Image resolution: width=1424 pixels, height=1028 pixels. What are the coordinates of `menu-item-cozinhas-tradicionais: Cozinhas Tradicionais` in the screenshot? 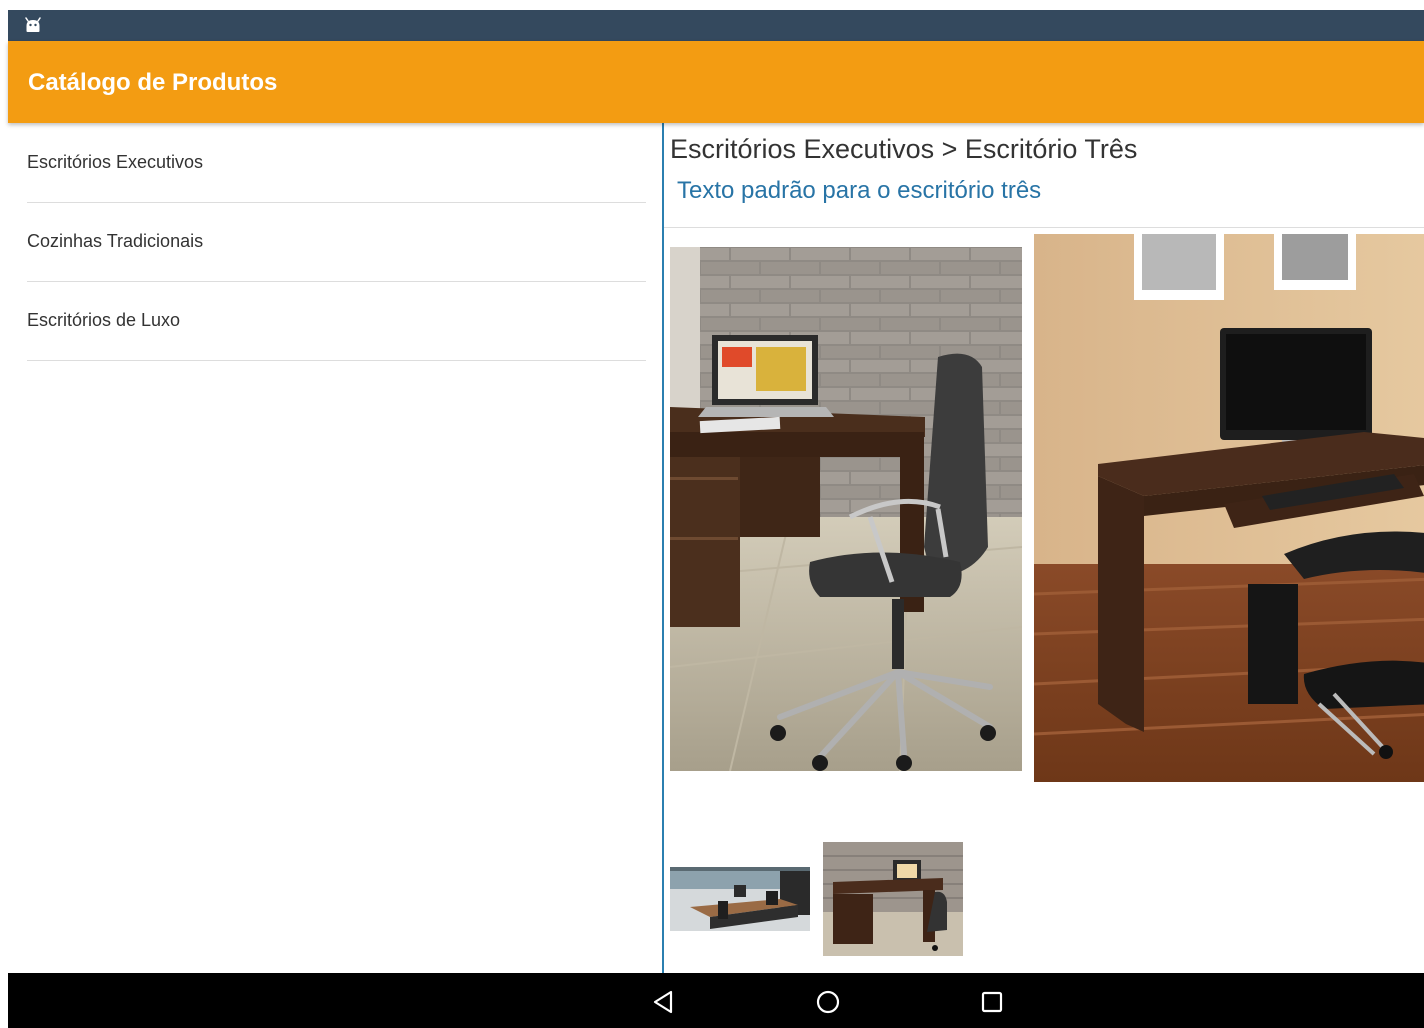 It's located at (336, 242).